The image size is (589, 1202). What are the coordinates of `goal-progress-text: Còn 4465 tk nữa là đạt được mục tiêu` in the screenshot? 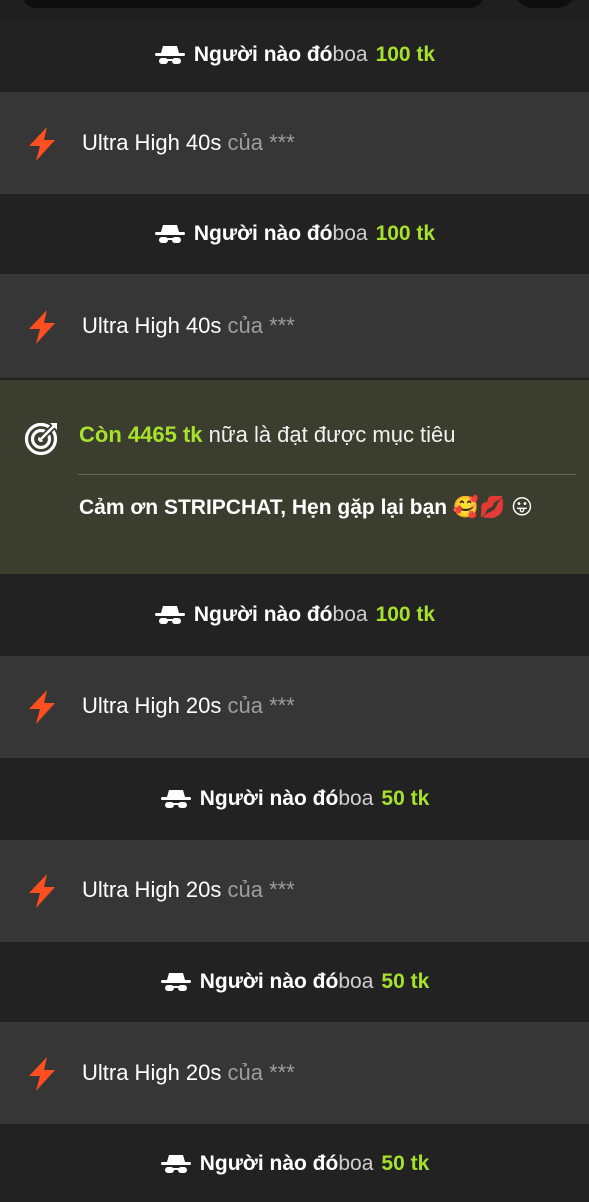 It's located at (267, 435).